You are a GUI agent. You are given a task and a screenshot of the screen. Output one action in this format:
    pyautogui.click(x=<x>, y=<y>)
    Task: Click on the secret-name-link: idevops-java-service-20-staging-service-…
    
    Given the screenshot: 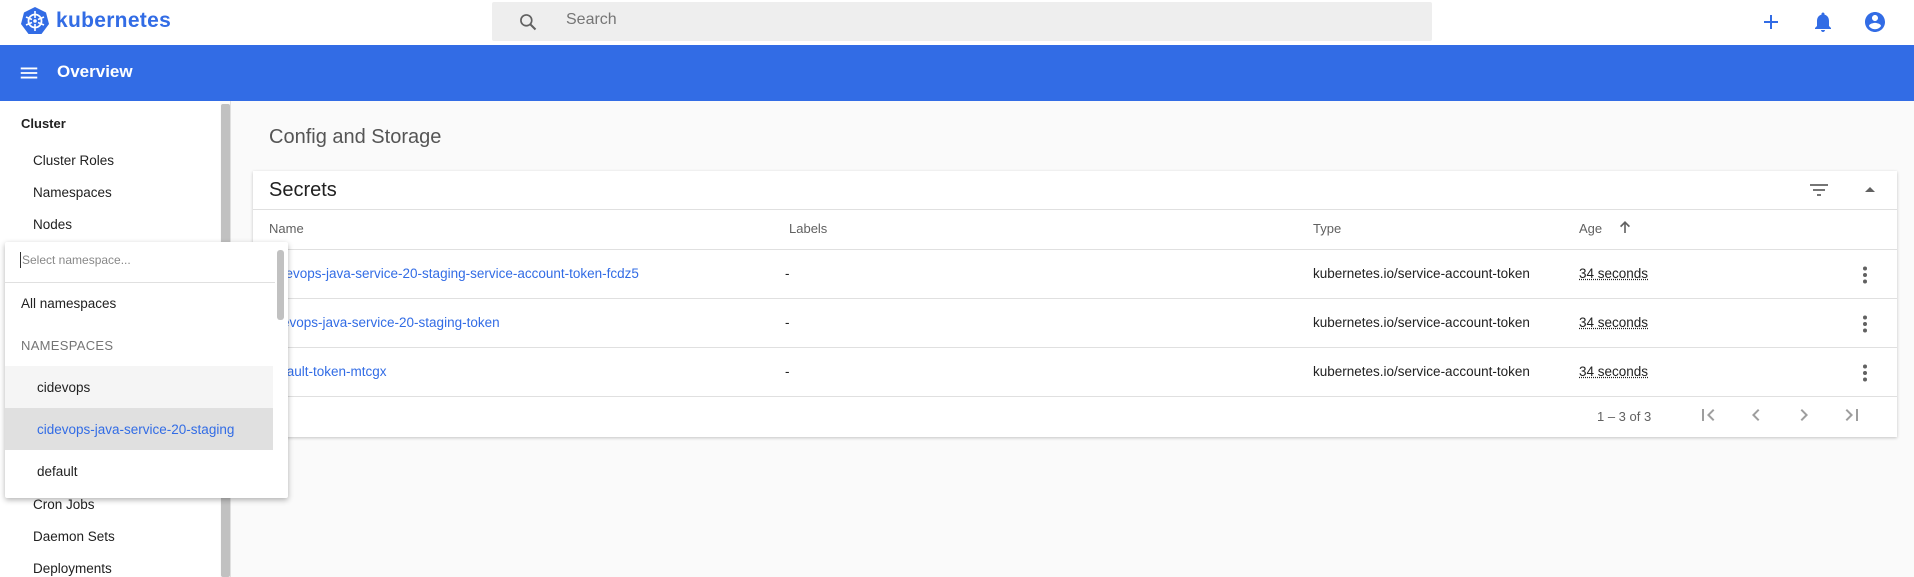 What is the action you would take?
    pyautogui.click(x=457, y=273)
    